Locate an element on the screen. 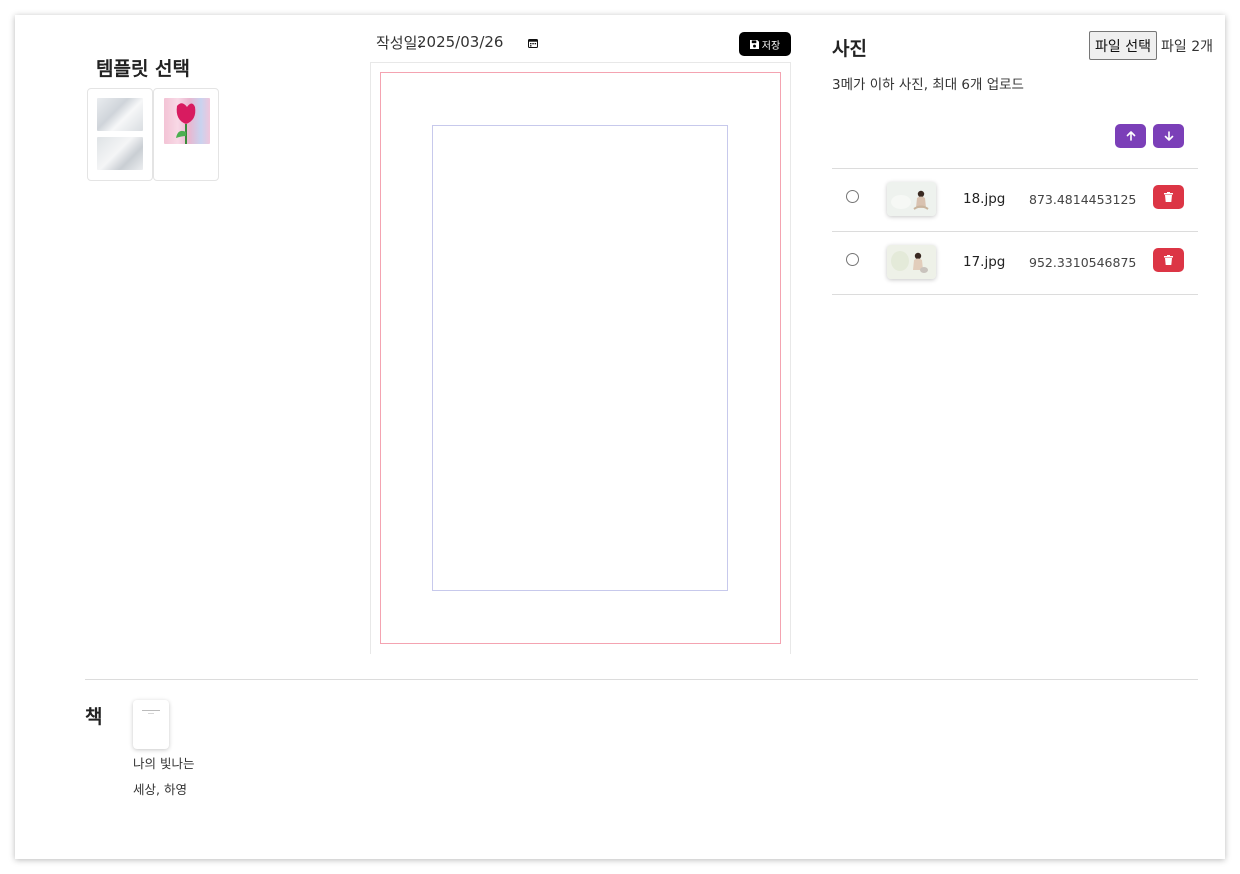  date-input is located at coordinates (480, 42).